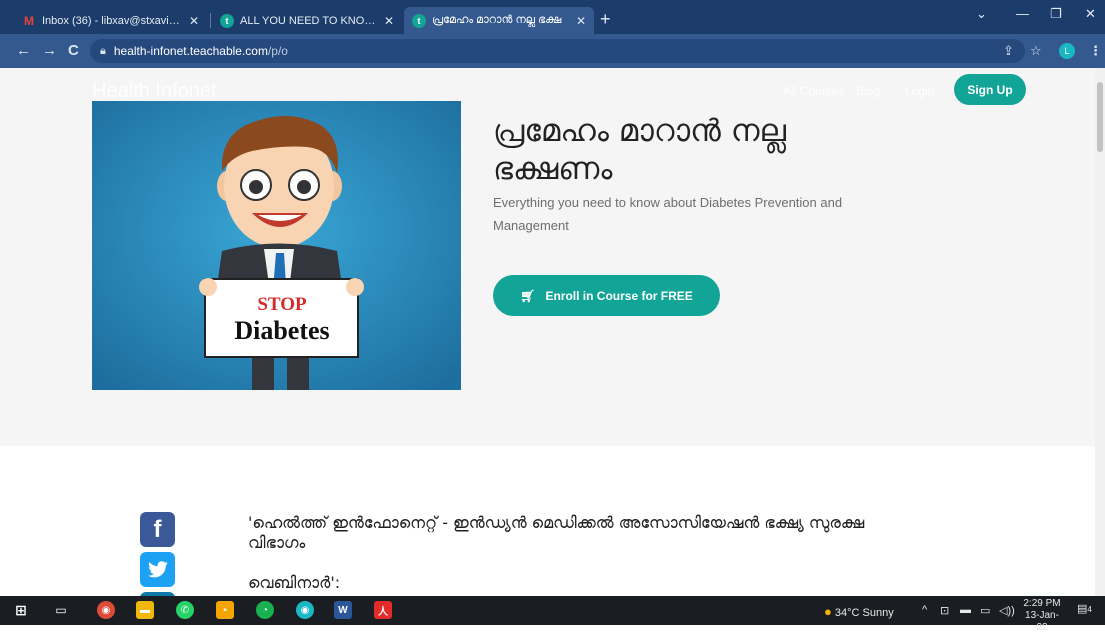 This screenshot has width=1105, height=634. What do you see at coordinates (1007, 610) in the screenshot?
I see `volume-icon: ◁))` at bounding box center [1007, 610].